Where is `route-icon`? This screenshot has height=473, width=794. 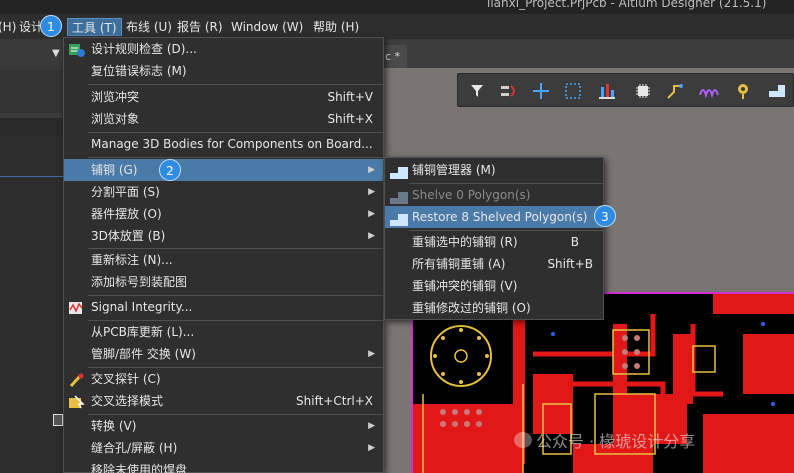
route-icon is located at coordinates (675, 91).